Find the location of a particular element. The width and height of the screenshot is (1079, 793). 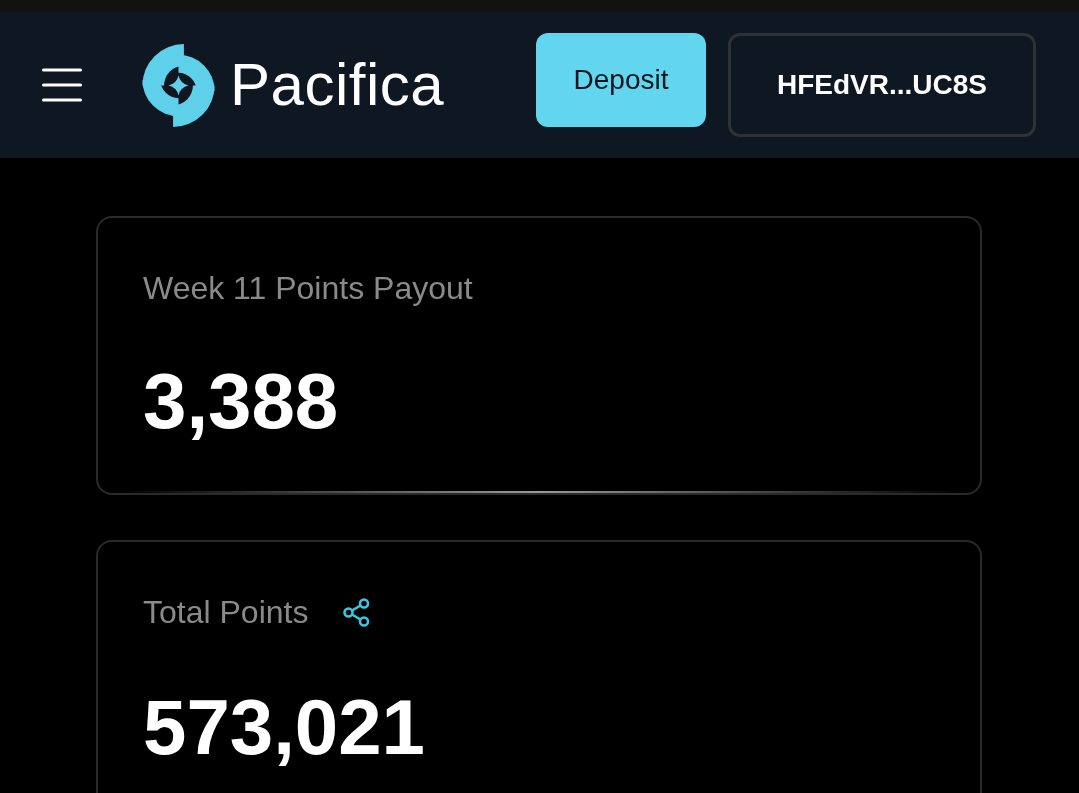

points-value: 573,021 is located at coordinates (284, 727).